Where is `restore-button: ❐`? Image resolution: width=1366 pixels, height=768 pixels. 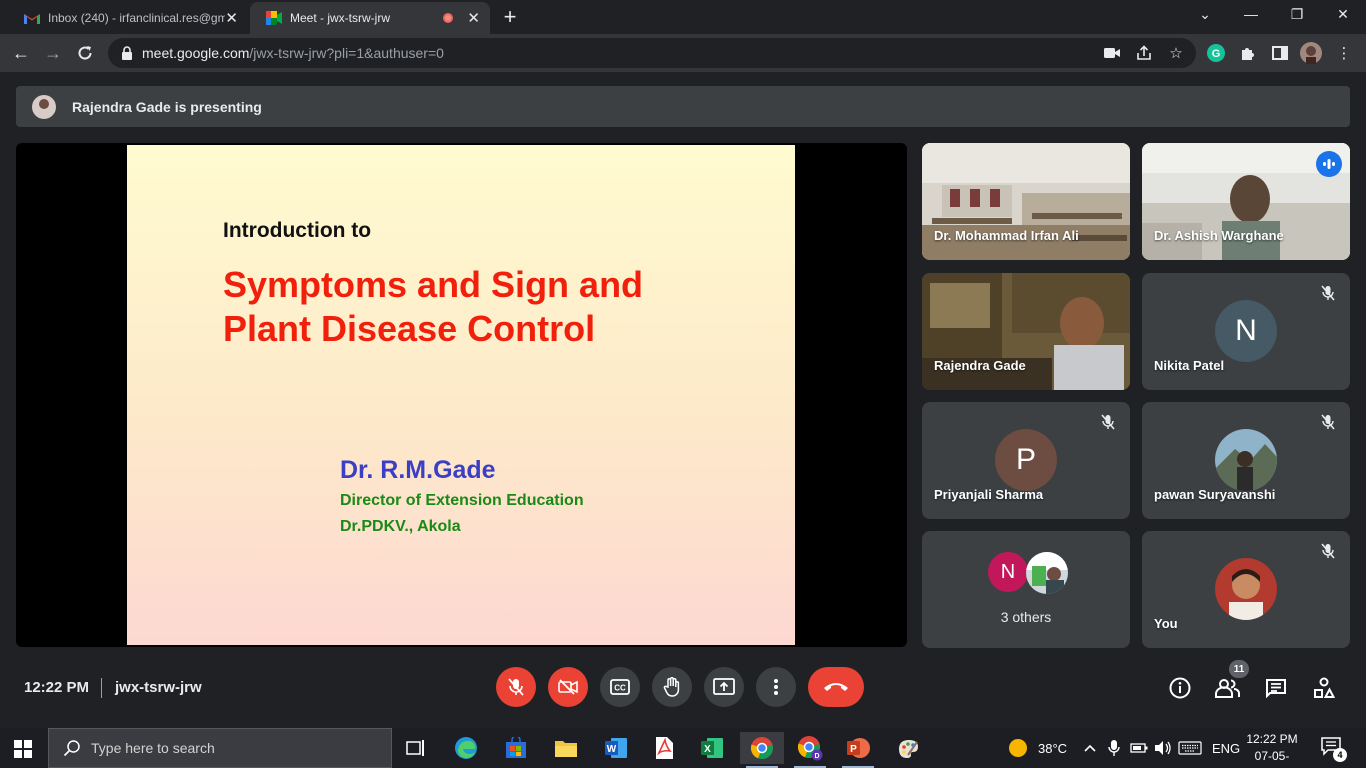
restore-button: ❐ is located at coordinates (1297, 14).